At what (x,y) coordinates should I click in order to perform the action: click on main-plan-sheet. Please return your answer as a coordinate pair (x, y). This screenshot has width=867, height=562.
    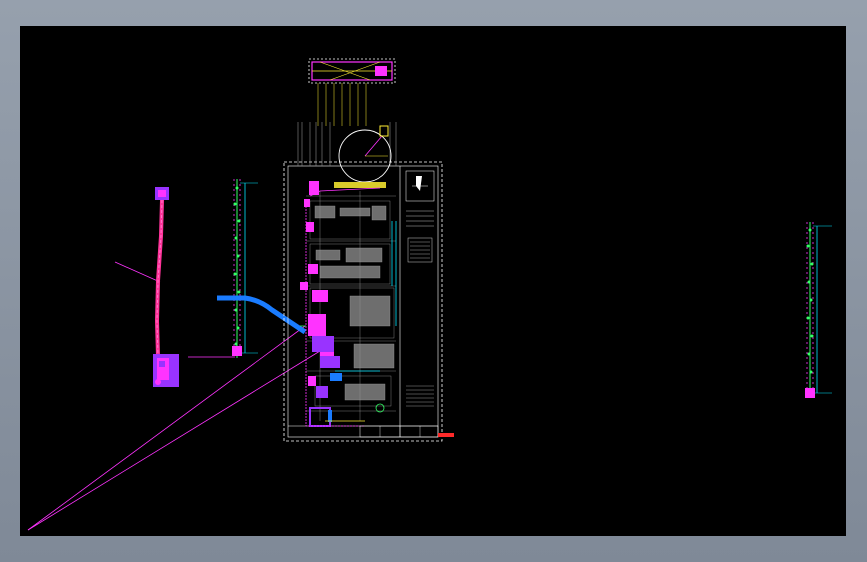
    Looking at the image, I should click on (368, 282).